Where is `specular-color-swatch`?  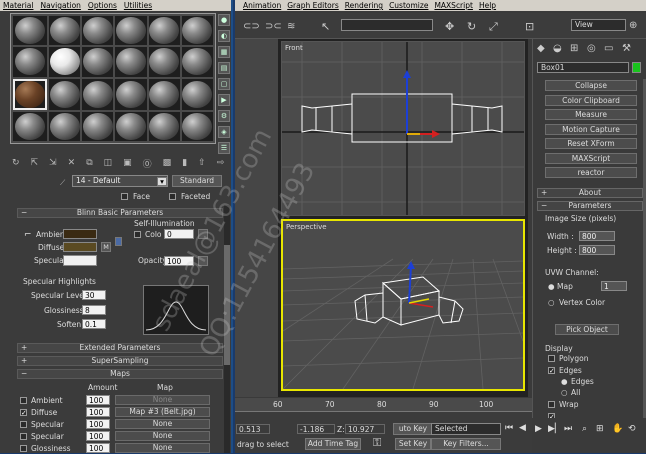
specular-color-swatch is located at coordinates (80, 260).